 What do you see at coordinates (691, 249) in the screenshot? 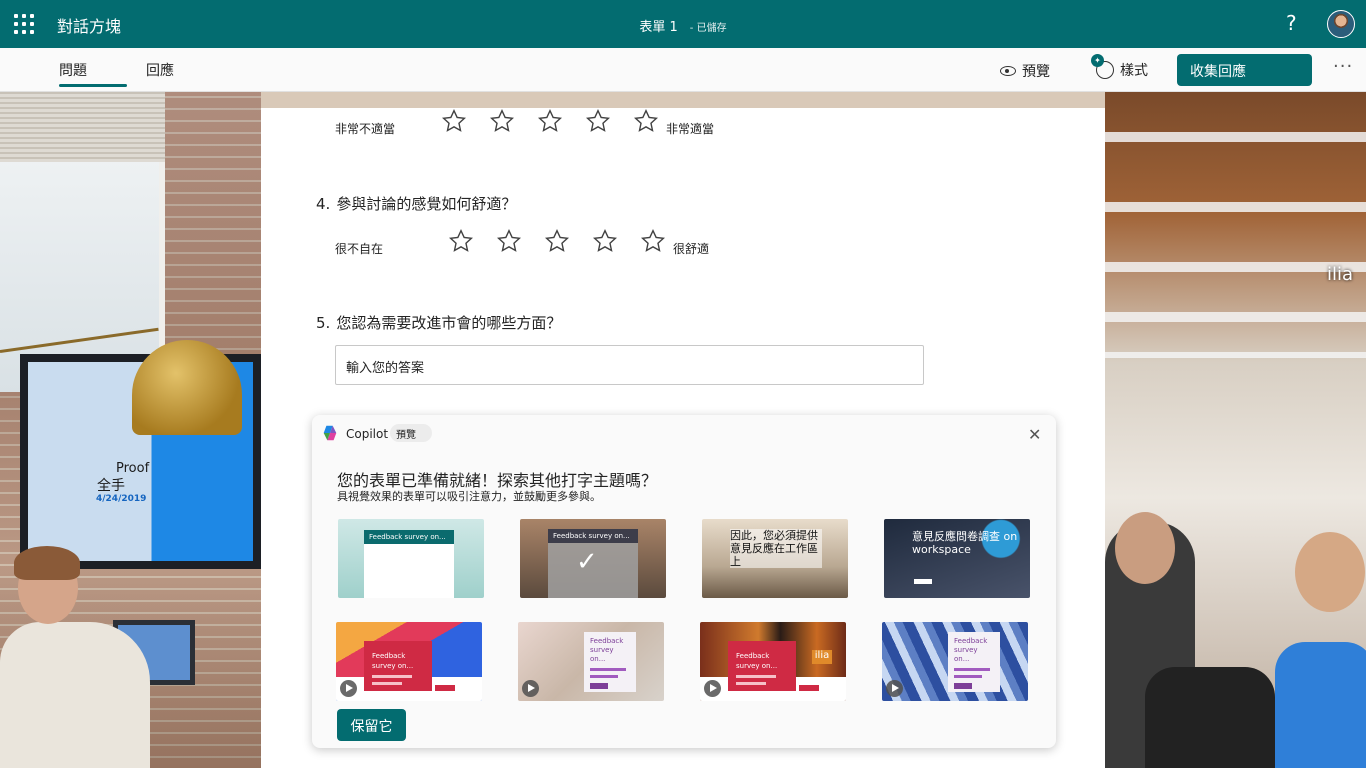
I see `rating-high-label: 很舒適` at bounding box center [691, 249].